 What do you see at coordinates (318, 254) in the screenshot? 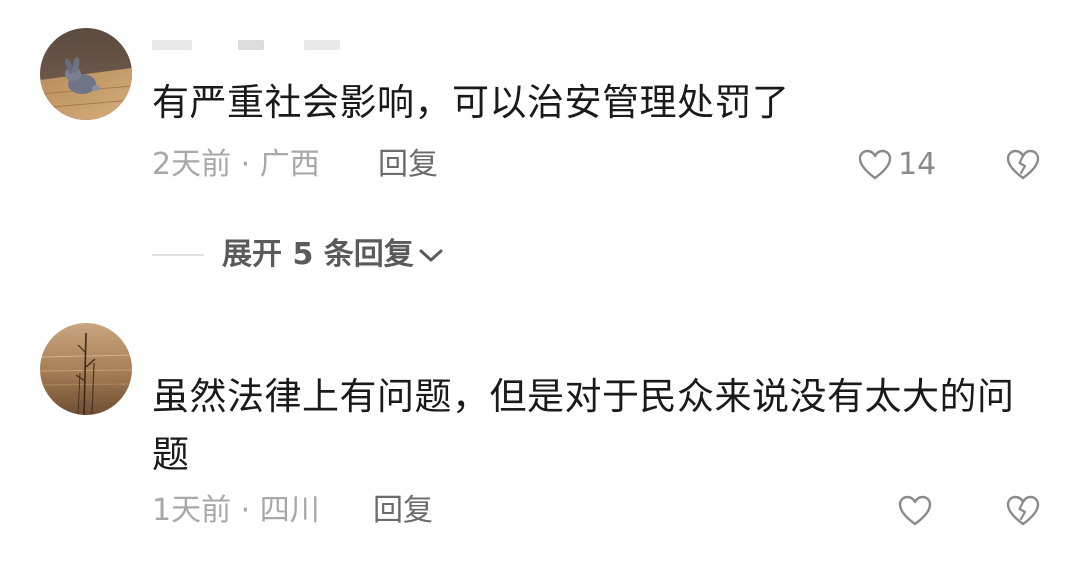
I see `expand-replies-label: 展开 5 条回复` at bounding box center [318, 254].